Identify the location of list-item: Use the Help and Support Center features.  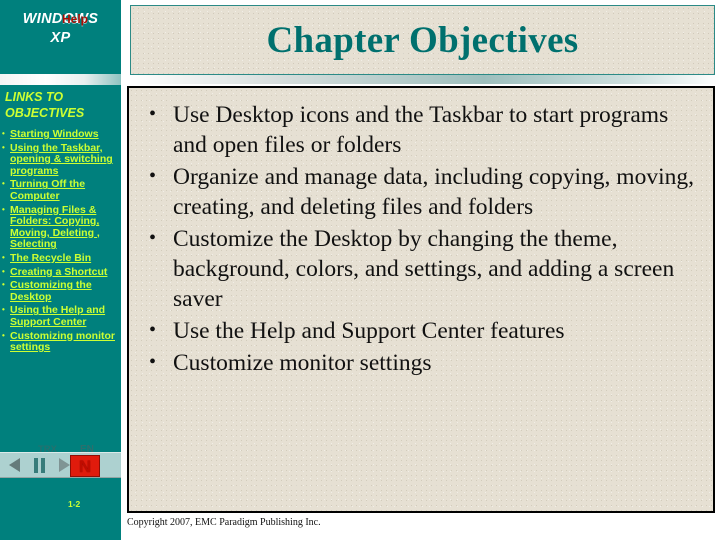
(422, 330).